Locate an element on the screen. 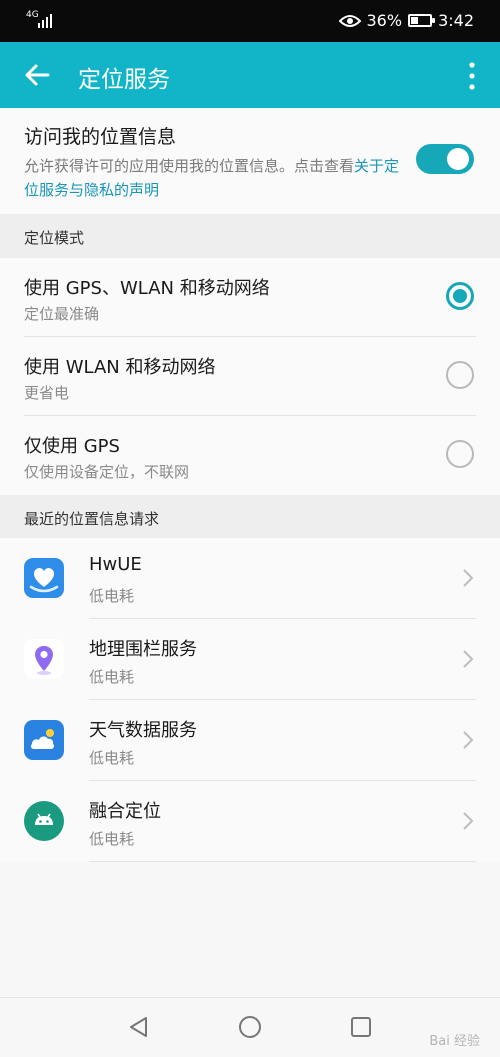  section-header-label: 定位模式 is located at coordinates (54, 238).